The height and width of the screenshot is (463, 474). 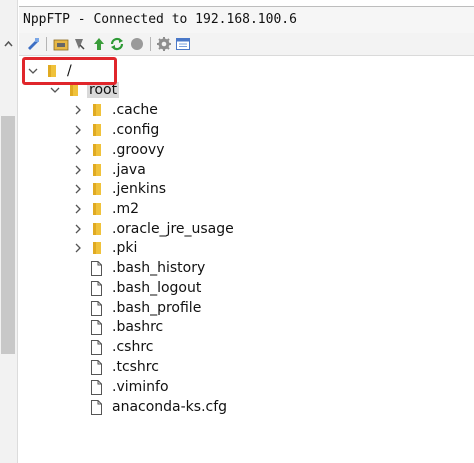 I want to click on tree-folder-item: .oracle_jre_usage, so click(x=154, y=229).